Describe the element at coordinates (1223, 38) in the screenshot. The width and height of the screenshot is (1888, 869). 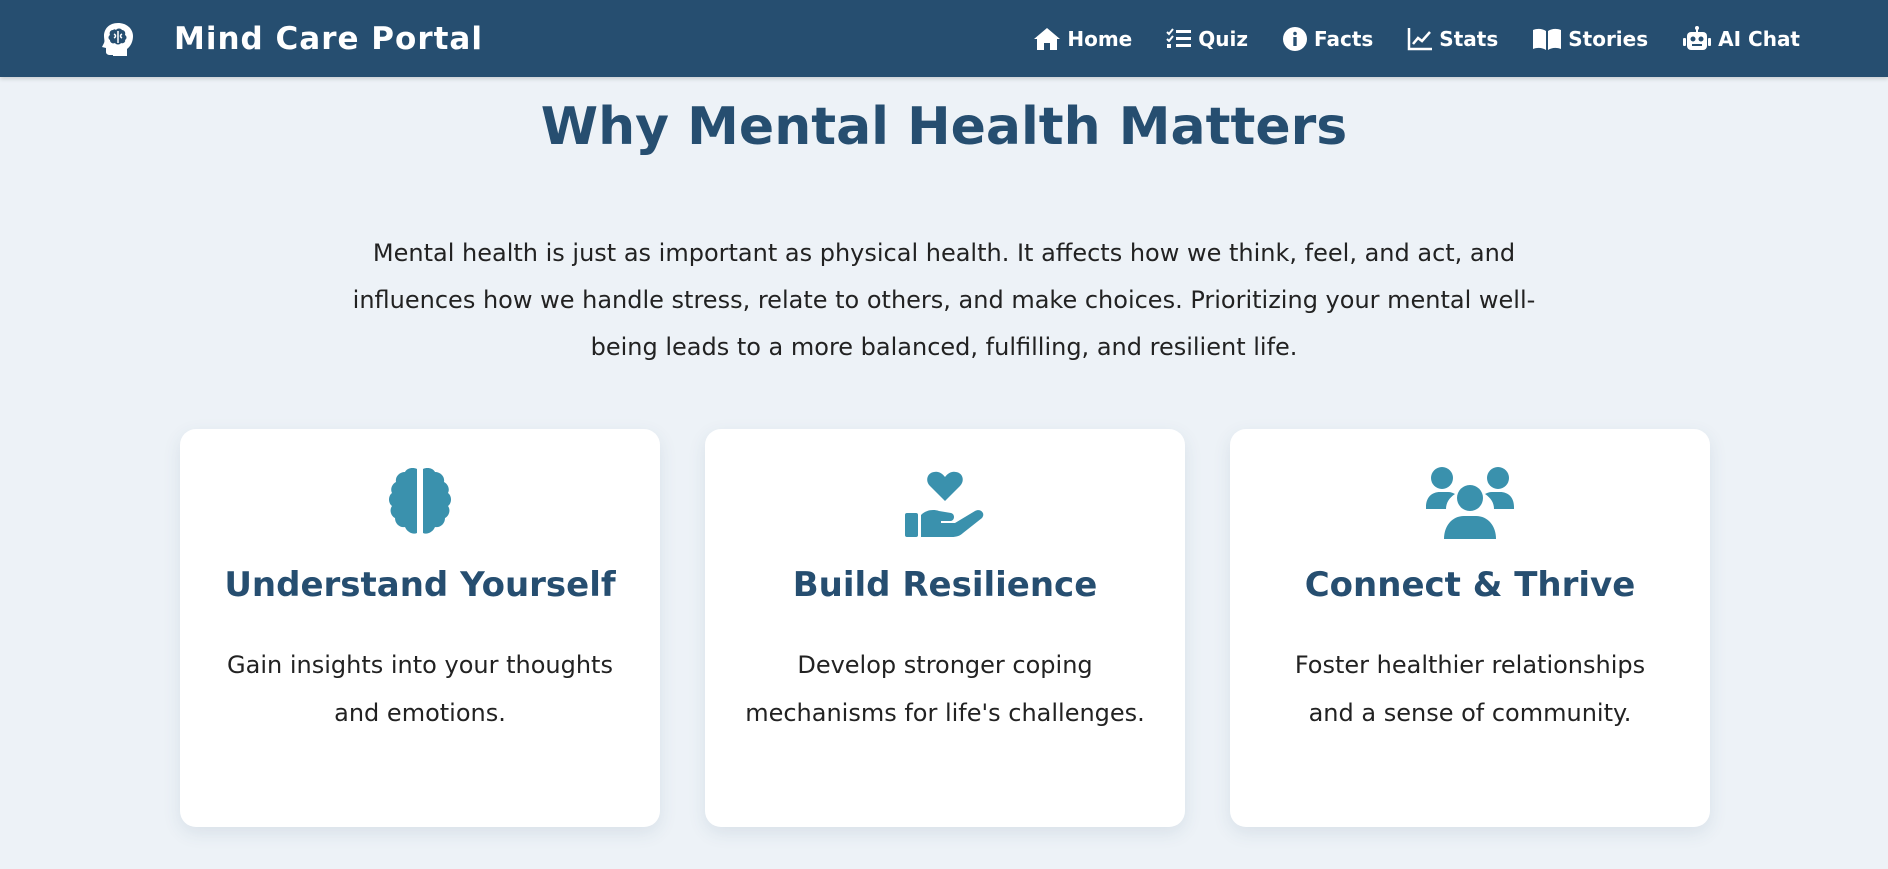
I see `nav-quiz-label: Quiz` at that location.